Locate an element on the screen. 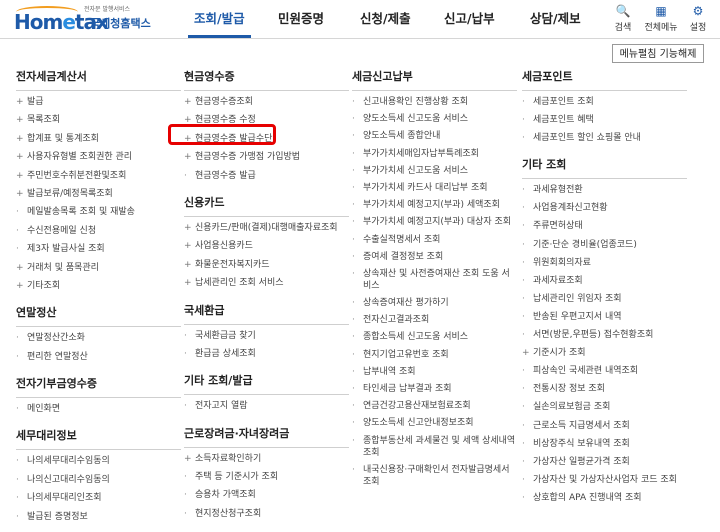 The height and width of the screenshot is (532, 720). menu-item: · 수신전용메일 신청 is located at coordinates (98, 231).